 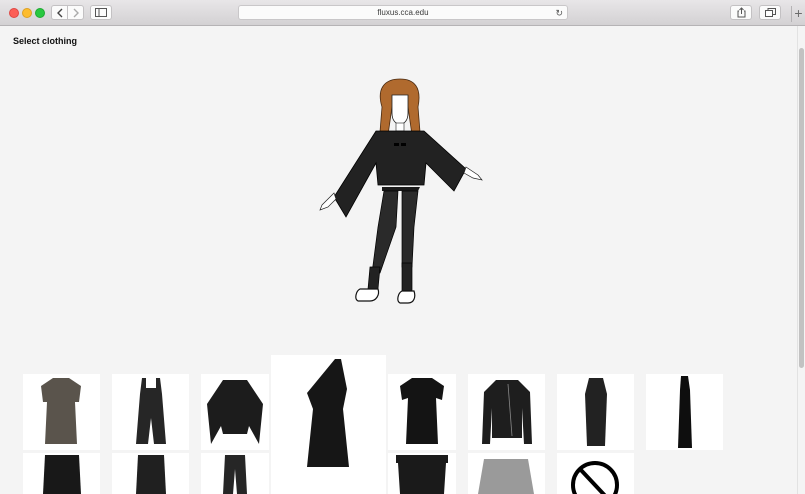 I want to click on scrollbar-thumb, so click(x=801, y=208).